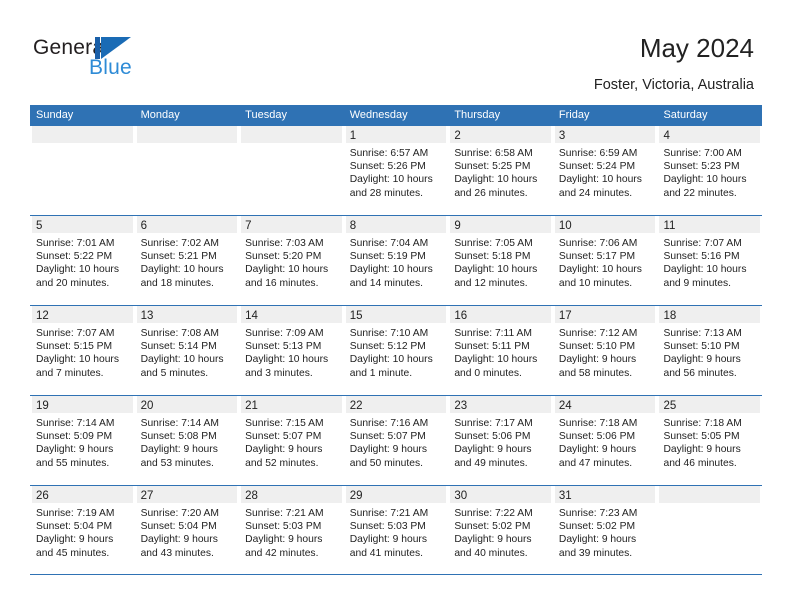 This screenshot has width=792, height=612. Describe the element at coordinates (187, 224) in the screenshot. I see `day-number-band: 6` at that location.